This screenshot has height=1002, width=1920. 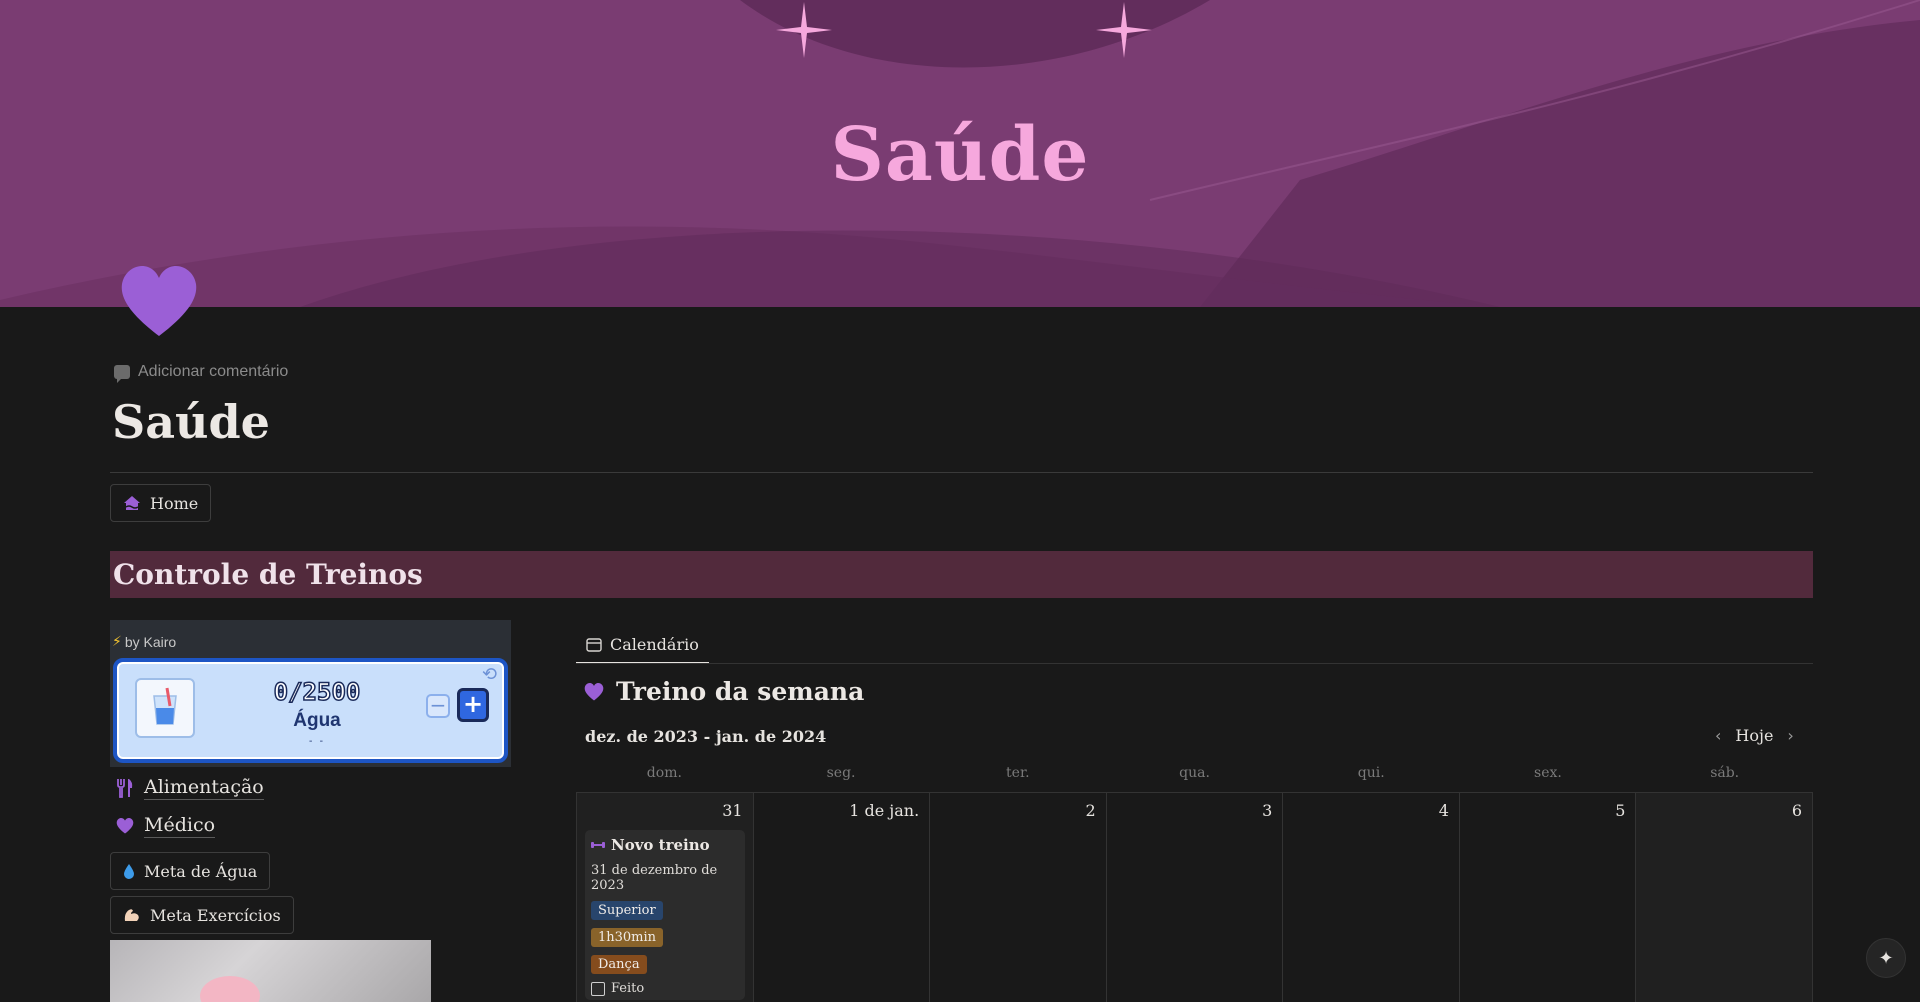 What do you see at coordinates (664, 773) in the screenshot?
I see `weekday-label: dom.` at bounding box center [664, 773].